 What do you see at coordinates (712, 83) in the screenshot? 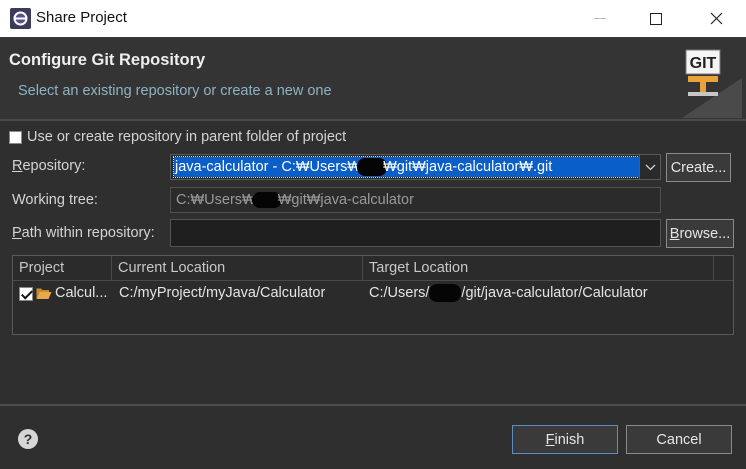
I see `git-wizard-icon: GIT` at bounding box center [712, 83].